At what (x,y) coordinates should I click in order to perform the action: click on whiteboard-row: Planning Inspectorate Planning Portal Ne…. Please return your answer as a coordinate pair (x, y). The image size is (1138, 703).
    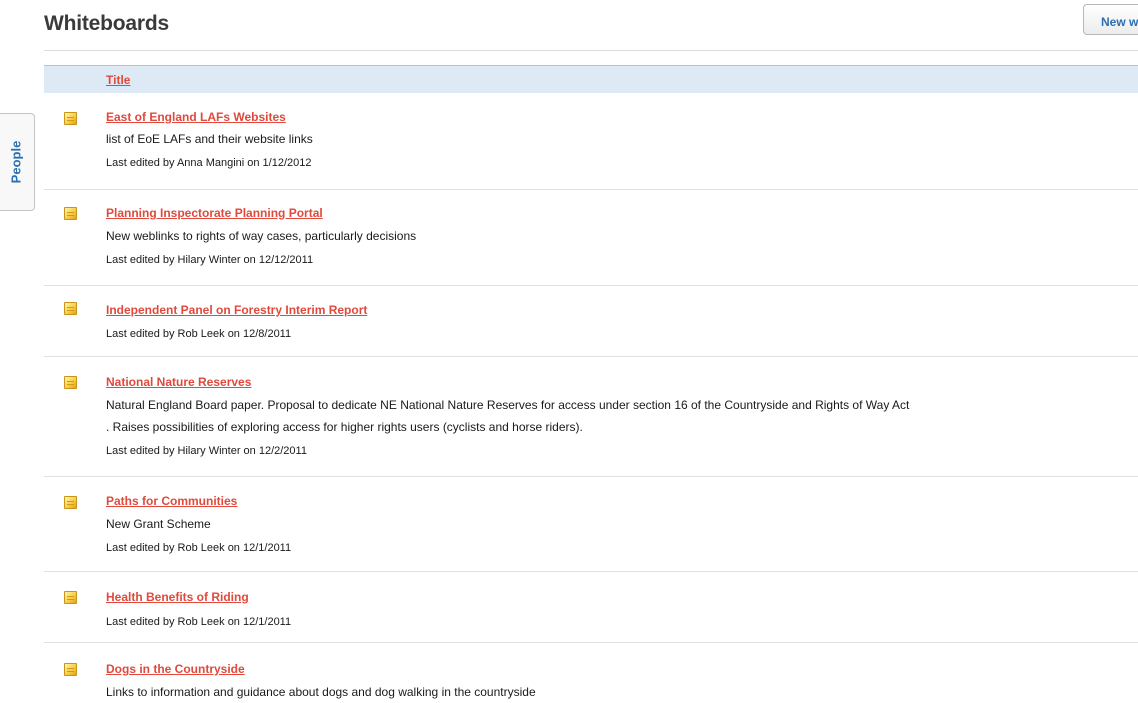
    Looking at the image, I should click on (591, 238).